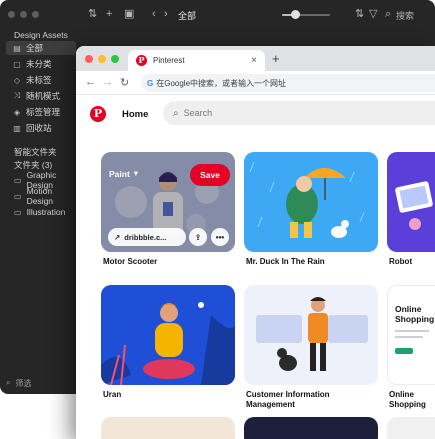  What do you see at coordinates (285, 262) in the screenshot?
I see `pin-caption: Mr. Duck In The Rain` at bounding box center [285, 262].